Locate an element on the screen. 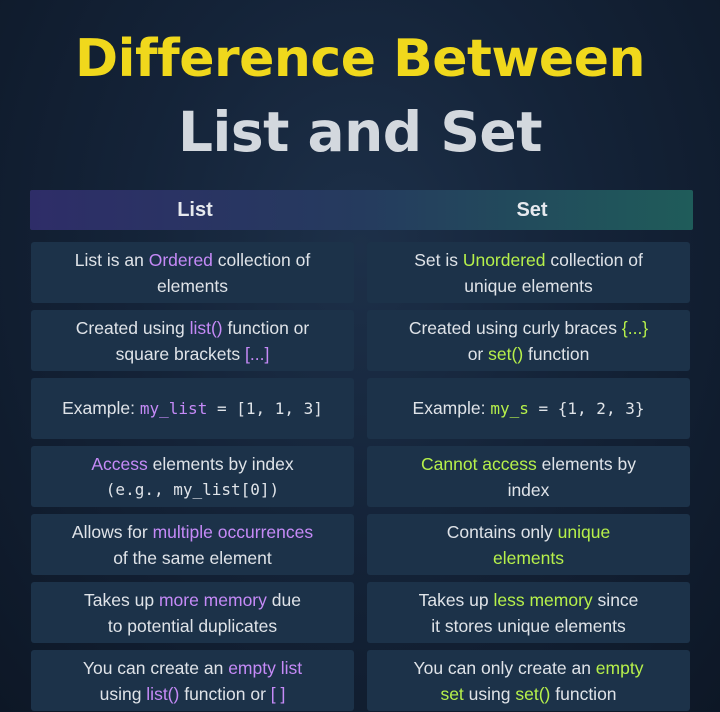  title-line-1: Difference Between is located at coordinates (360, 59).